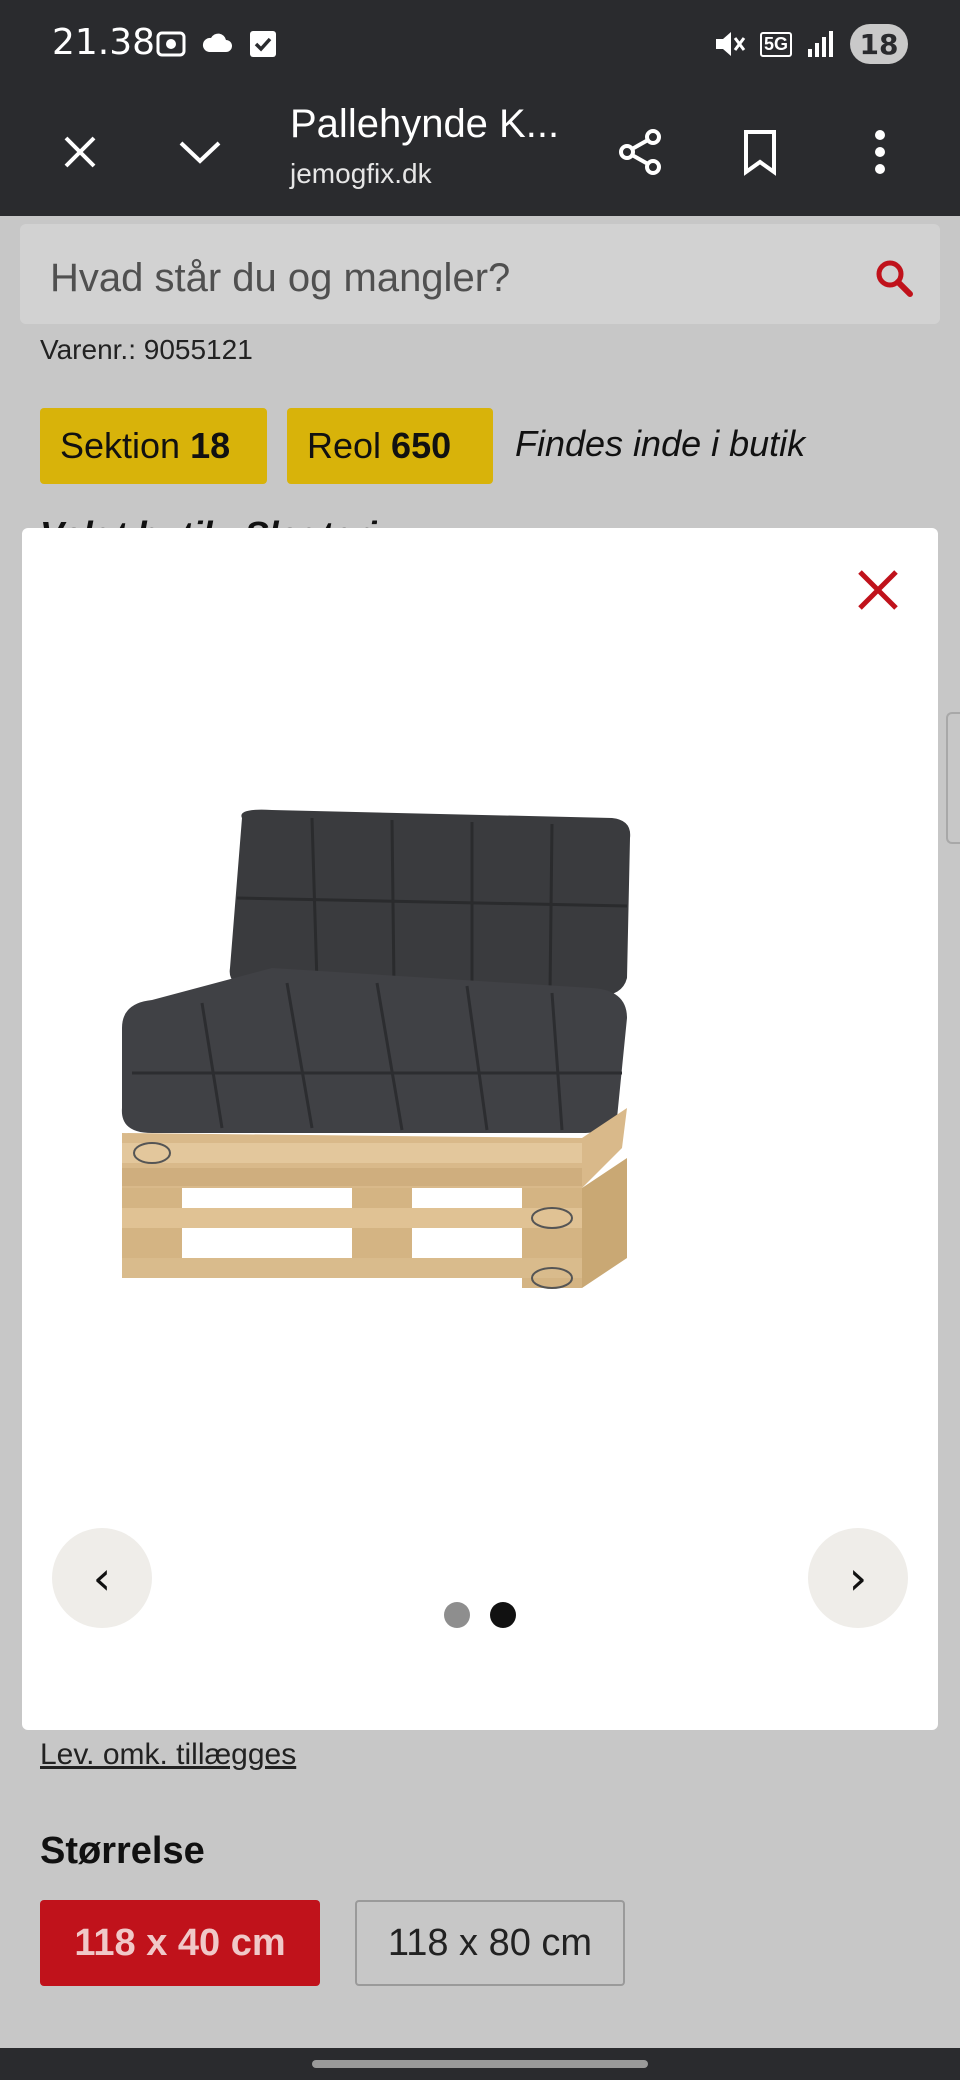 This screenshot has height=2080, width=960. What do you see at coordinates (120, 445) in the screenshot?
I see `section-label: Sektion` at bounding box center [120, 445].